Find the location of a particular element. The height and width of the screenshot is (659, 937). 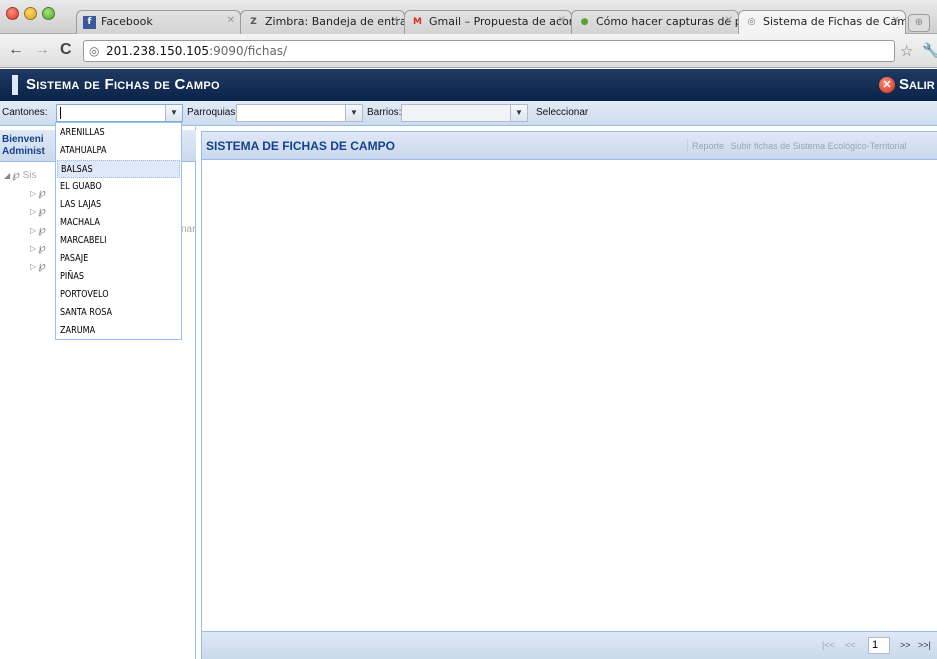

dropdown-option-label: PORTOVELO is located at coordinates (84, 294).